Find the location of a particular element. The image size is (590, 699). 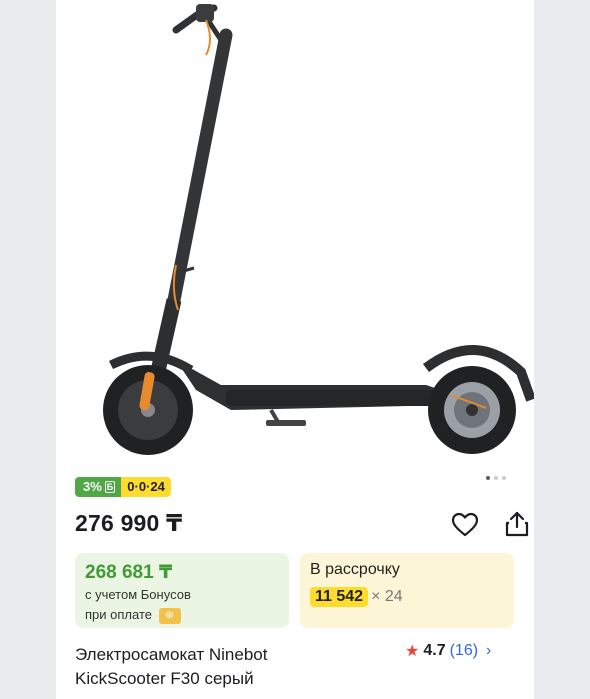

product-rating: ★ 4.7 (16) › is located at coordinates (448, 651).